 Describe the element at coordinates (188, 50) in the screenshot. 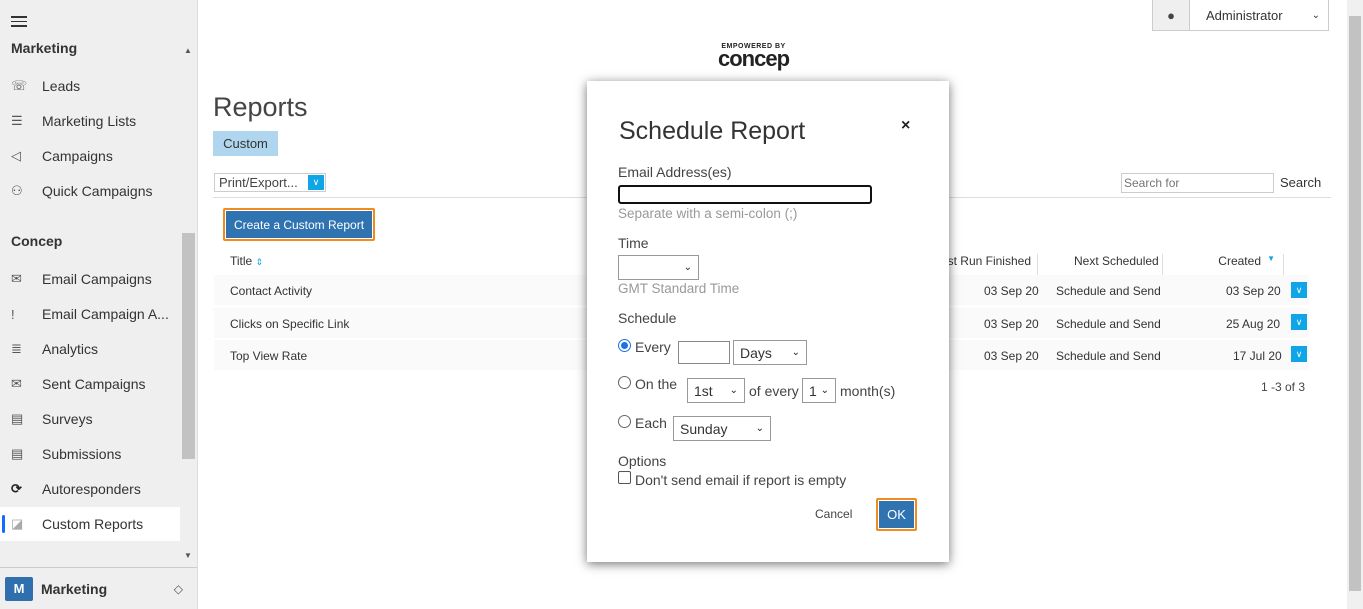

I see `scroll-up-icon: ▲` at that location.